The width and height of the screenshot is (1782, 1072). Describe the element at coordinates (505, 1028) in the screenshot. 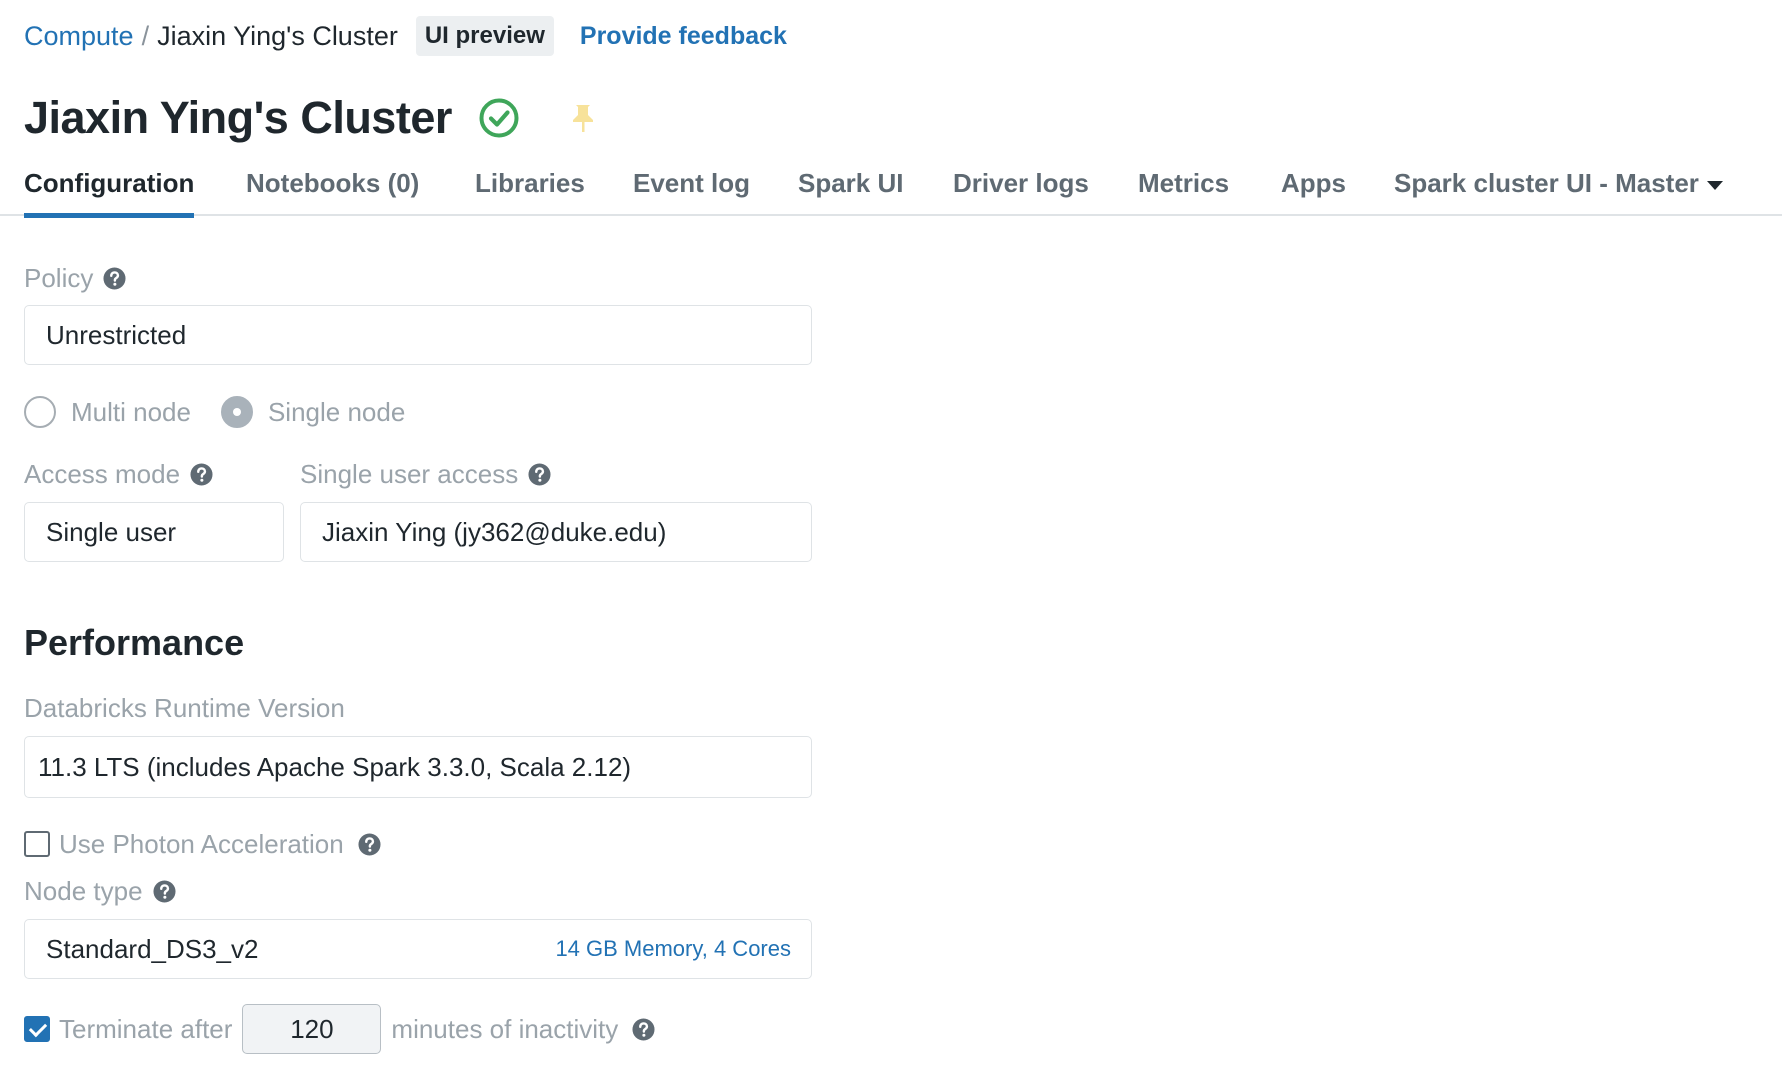

I see `terminate-suffix: minutes of inactivity` at that location.